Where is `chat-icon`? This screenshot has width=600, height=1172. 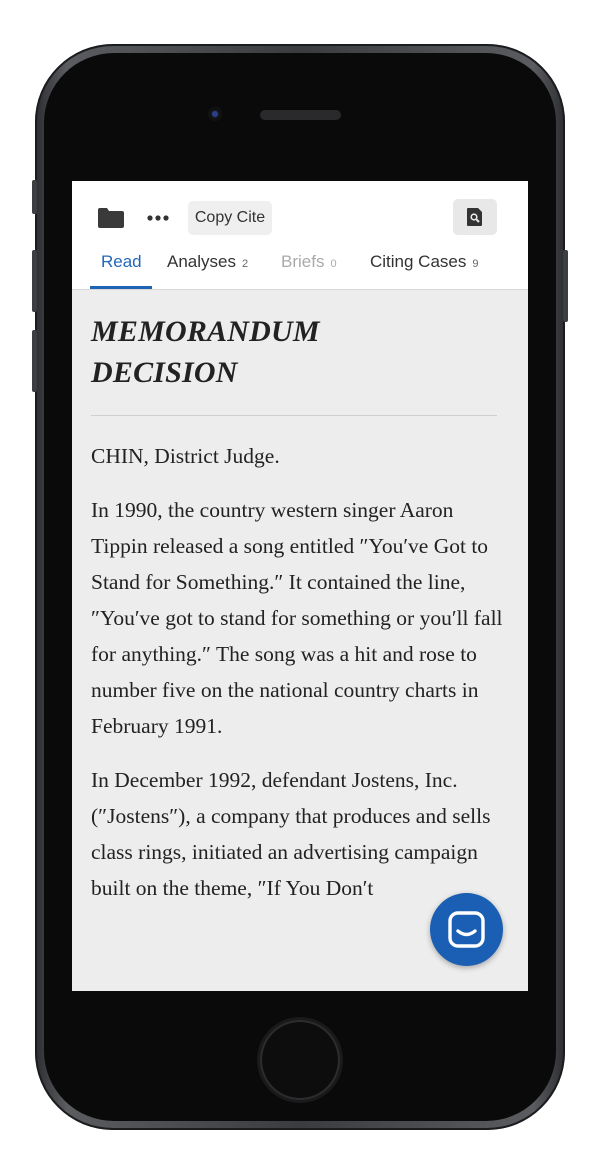 chat-icon is located at coordinates (466, 929).